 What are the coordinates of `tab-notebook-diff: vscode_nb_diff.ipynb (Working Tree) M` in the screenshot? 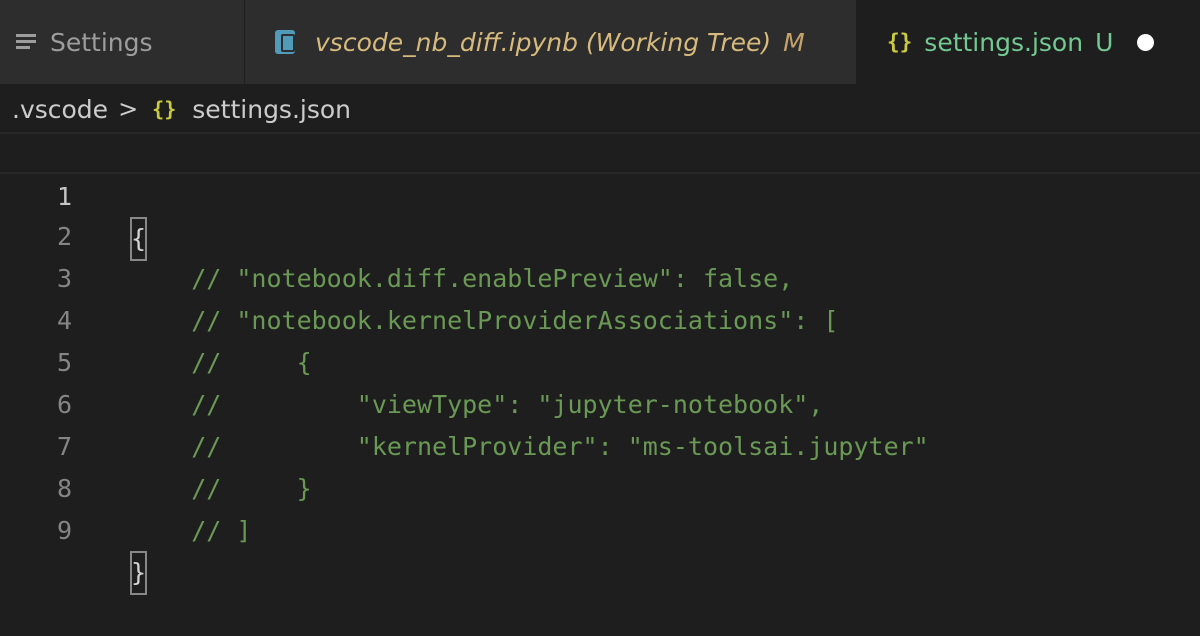 It's located at (551, 42).